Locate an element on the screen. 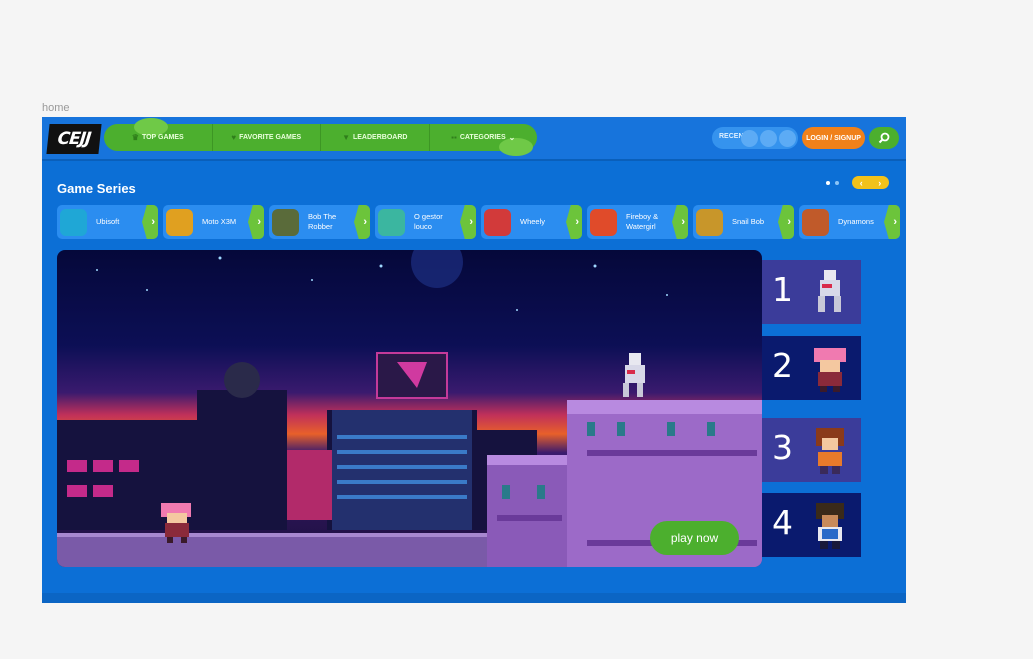 The width and height of the screenshot is (1033, 659). series-card-bob-the-robber: Bob The Robber › is located at coordinates (319, 222).